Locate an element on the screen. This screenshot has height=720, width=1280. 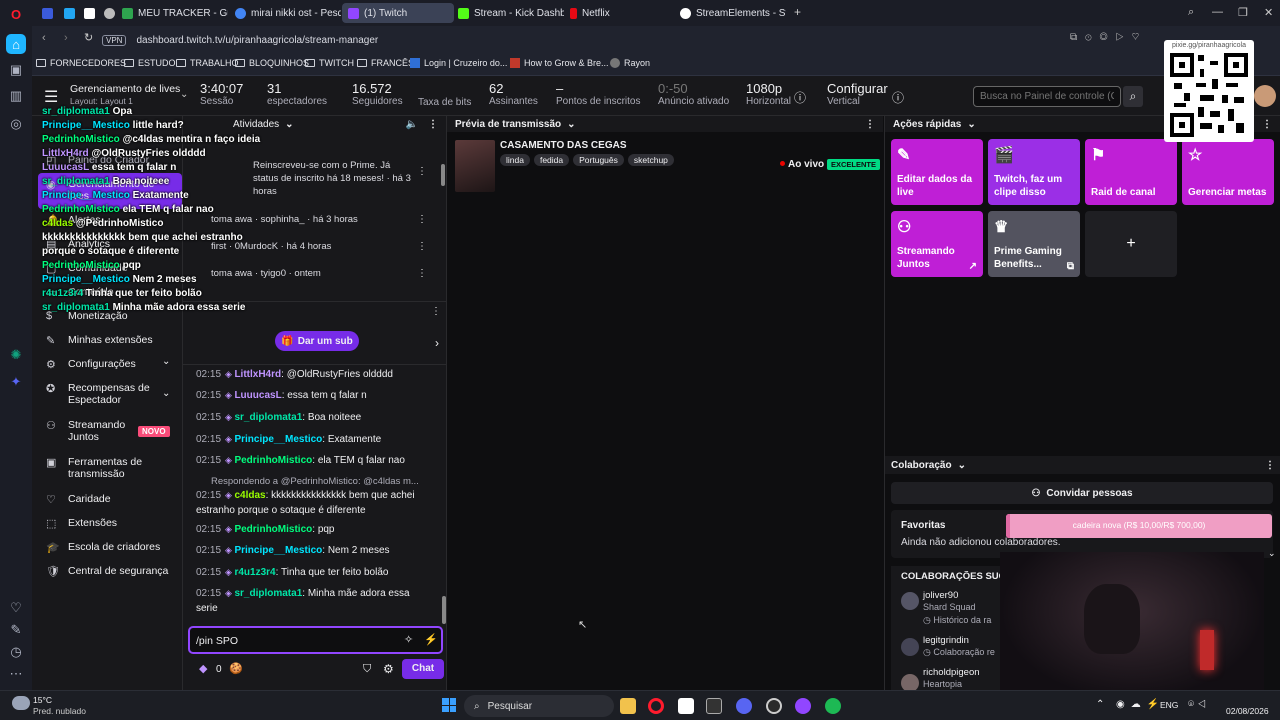
new-tab-icon: + is located at coordinates (797, 12).